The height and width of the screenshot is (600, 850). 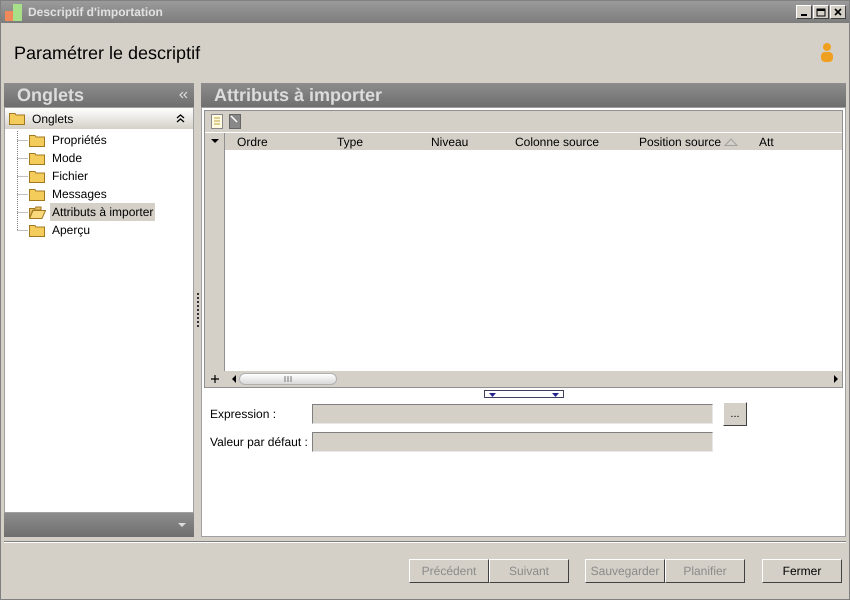 What do you see at coordinates (214, 141) in the screenshot?
I see `dropdown-icon` at bounding box center [214, 141].